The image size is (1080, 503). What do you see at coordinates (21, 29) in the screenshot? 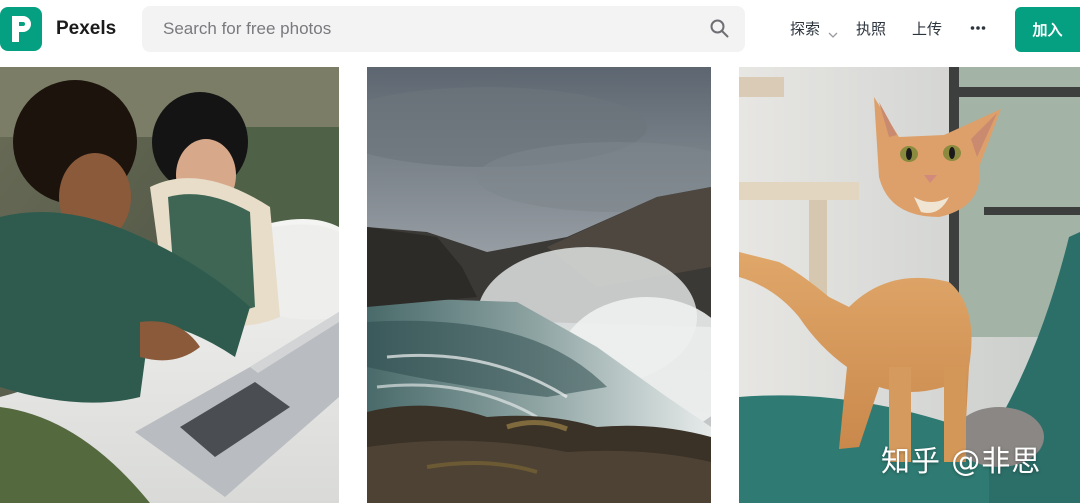
I see `pexels-logo-icon` at bounding box center [21, 29].